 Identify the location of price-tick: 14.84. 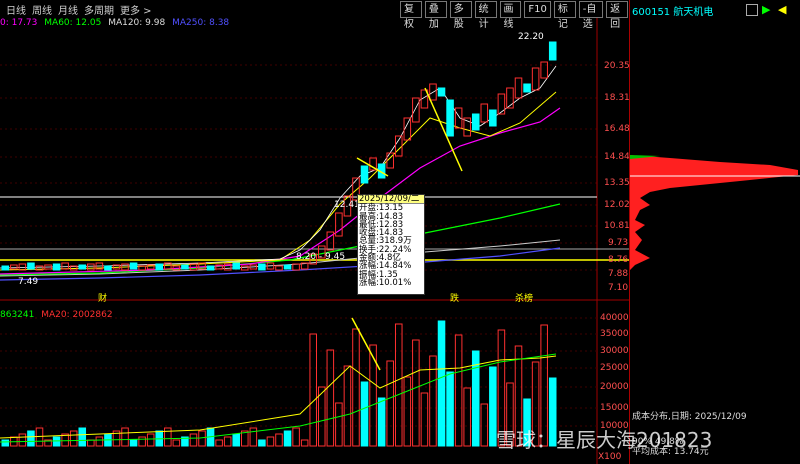
(617, 157).